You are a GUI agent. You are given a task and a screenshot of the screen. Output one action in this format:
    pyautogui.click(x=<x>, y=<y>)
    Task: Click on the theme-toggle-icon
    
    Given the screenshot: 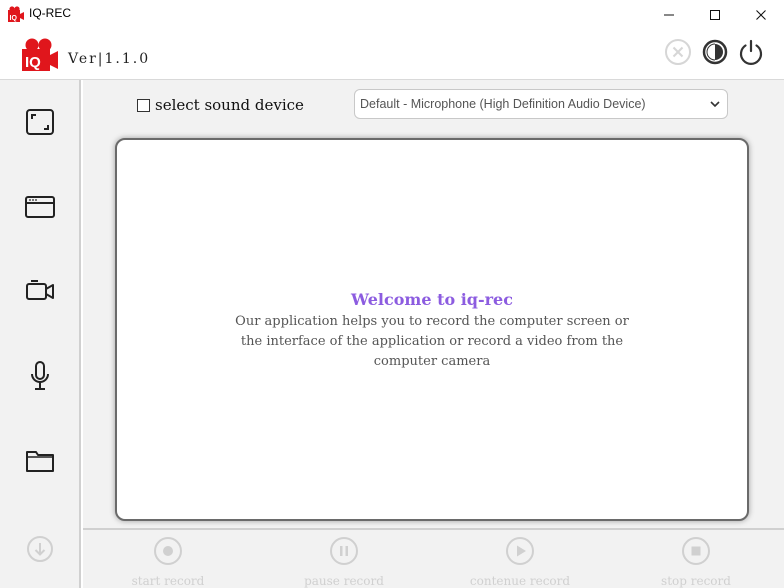 What is the action you would take?
    pyautogui.click(x=715, y=52)
    